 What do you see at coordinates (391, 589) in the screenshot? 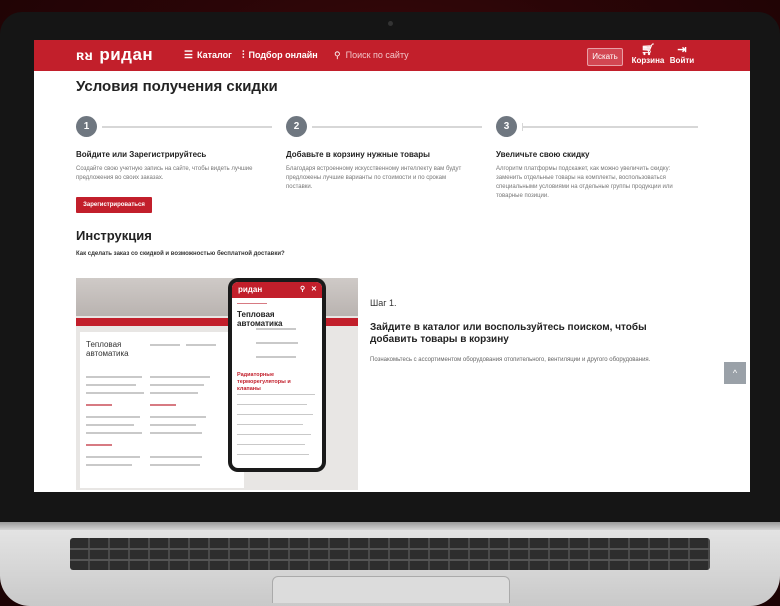
I see `trackpad` at bounding box center [391, 589].